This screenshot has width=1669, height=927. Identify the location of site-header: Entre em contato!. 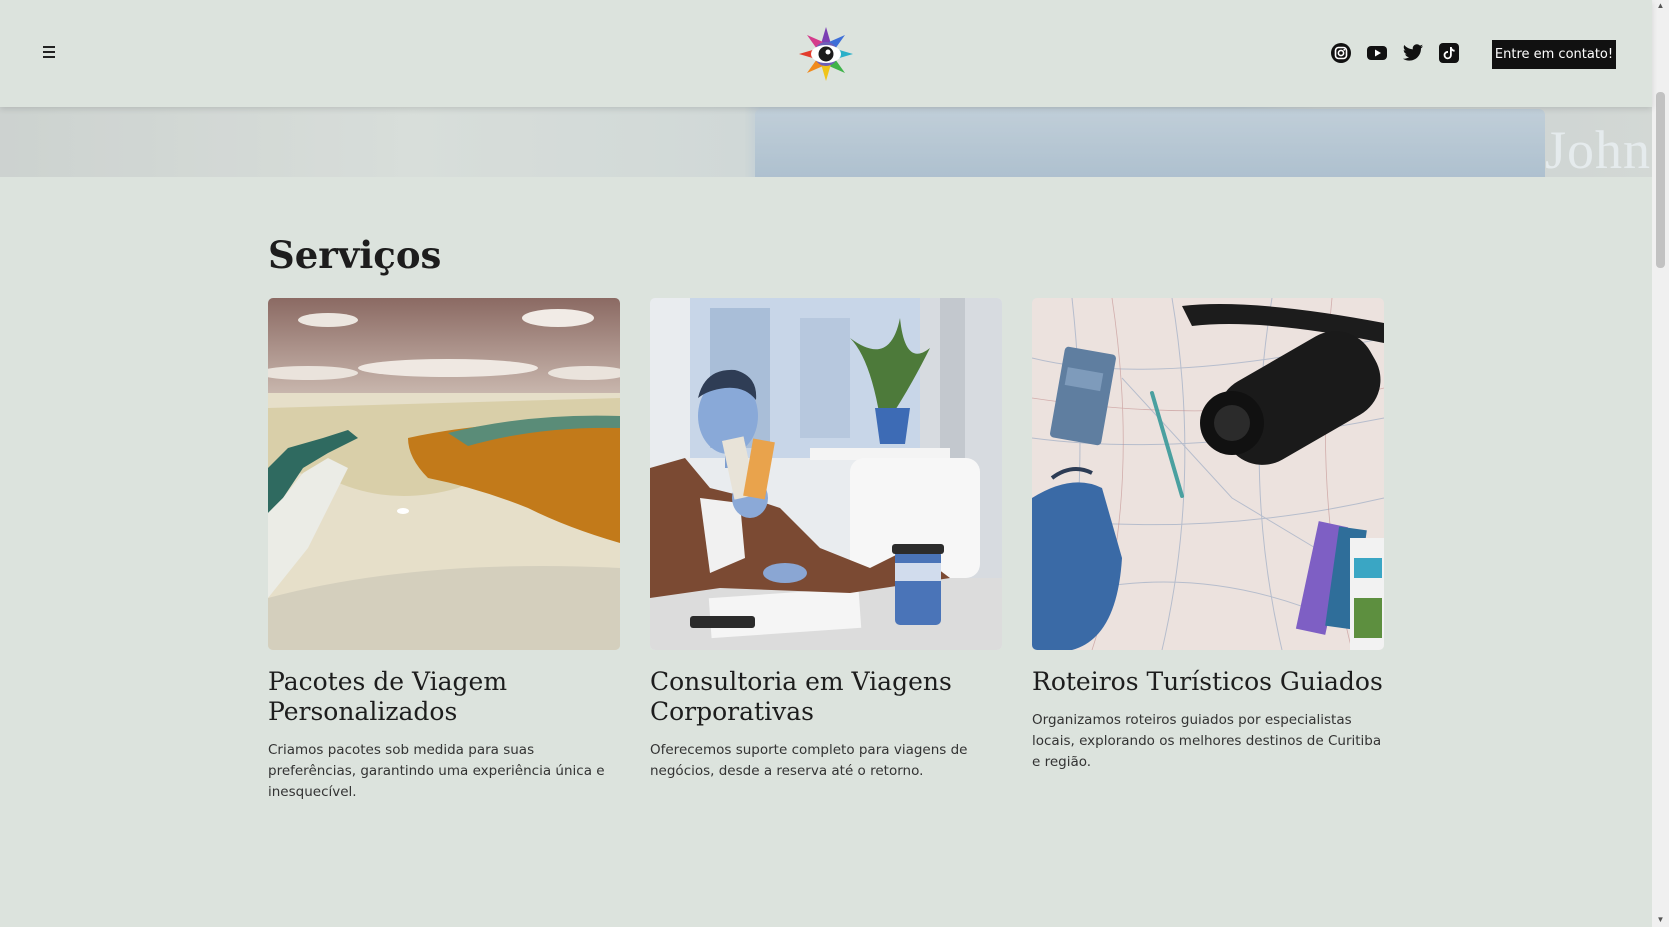
(826, 53).